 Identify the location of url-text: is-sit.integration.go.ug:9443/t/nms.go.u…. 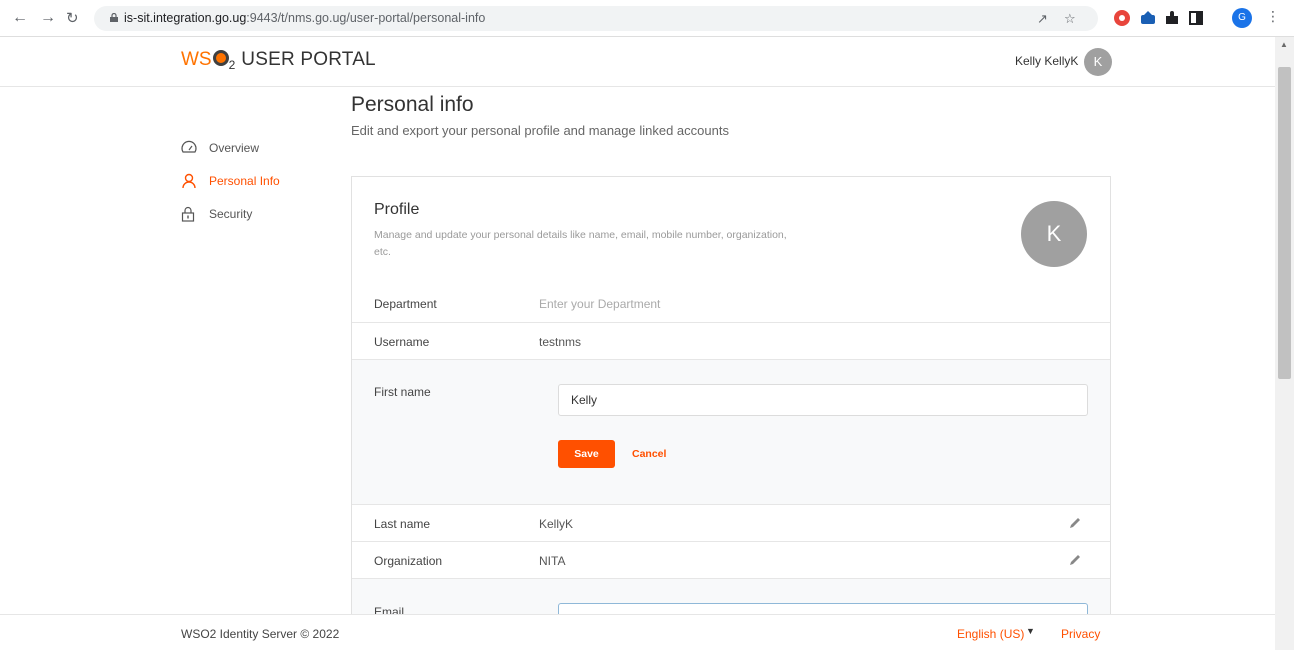
(305, 18).